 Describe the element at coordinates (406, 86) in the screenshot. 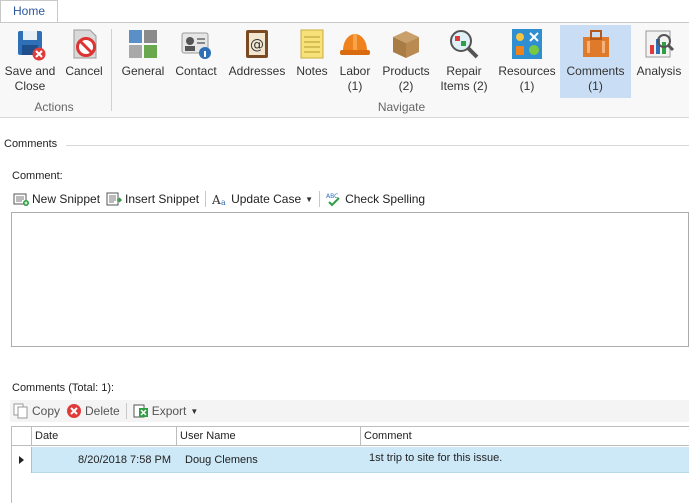

I see `nav-products-count: (2)` at that location.